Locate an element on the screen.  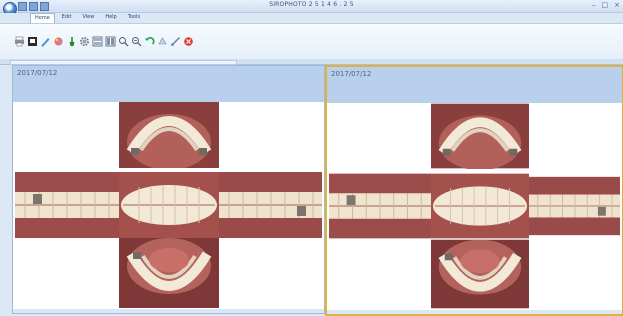
panel-footer-left is located at coordinates (168, 311).